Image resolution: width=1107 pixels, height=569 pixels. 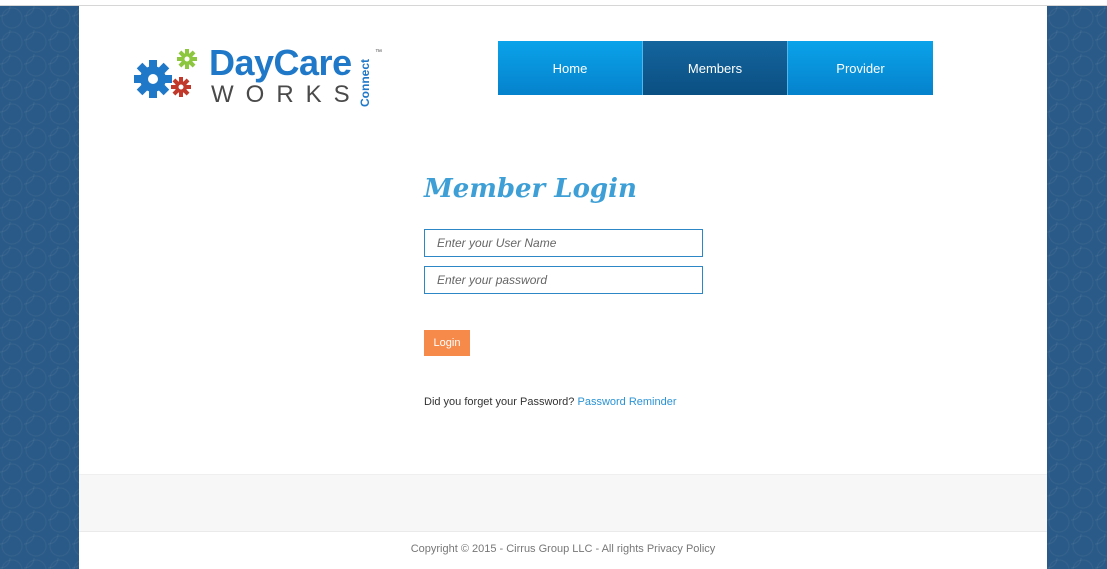 I want to click on logo-brand-side: Connect, so click(x=365, y=83).